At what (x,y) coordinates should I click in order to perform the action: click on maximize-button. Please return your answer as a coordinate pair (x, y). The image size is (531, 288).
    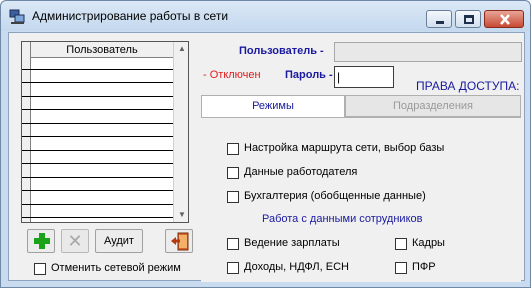
    Looking at the image, I should click on (468, 19).